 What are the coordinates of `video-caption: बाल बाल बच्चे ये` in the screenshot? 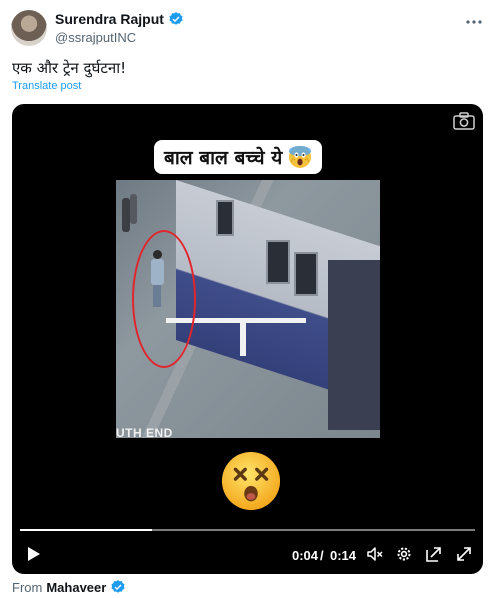 It's located at (238, 157).